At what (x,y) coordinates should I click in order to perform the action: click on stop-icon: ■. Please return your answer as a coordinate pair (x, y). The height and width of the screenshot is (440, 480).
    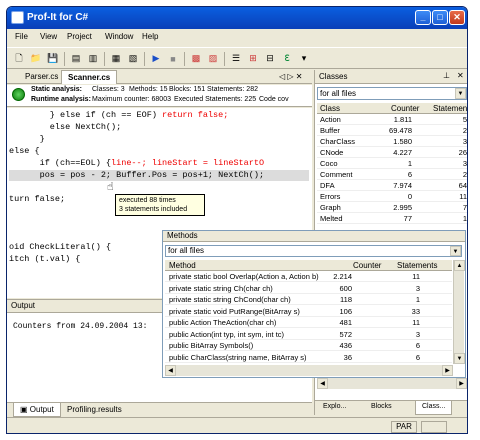
    Looking at the image, I should click on (173, 58).